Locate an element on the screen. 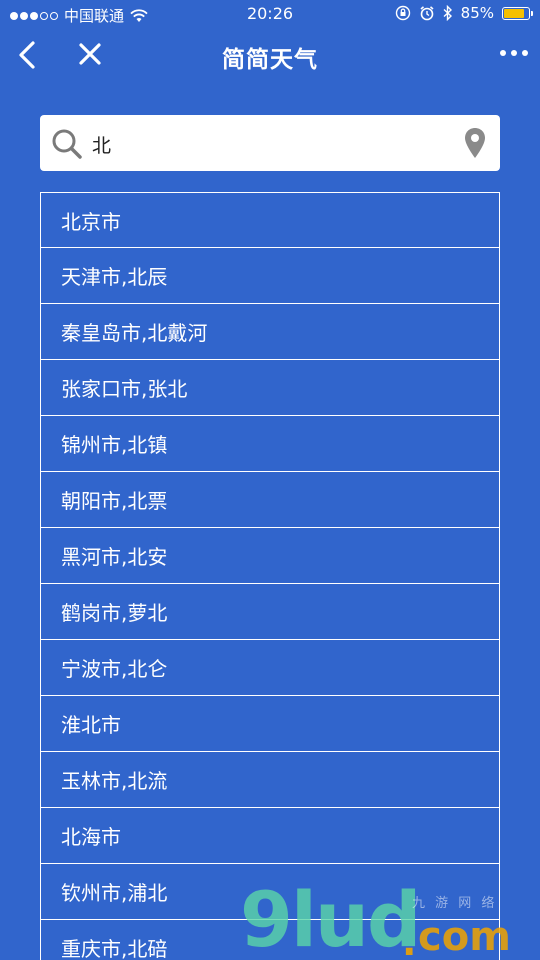 Image resolution: width=540 pixels, height=960 pixels. city-list-item: 玉林市,北流 is located at coordinates (270, 780).